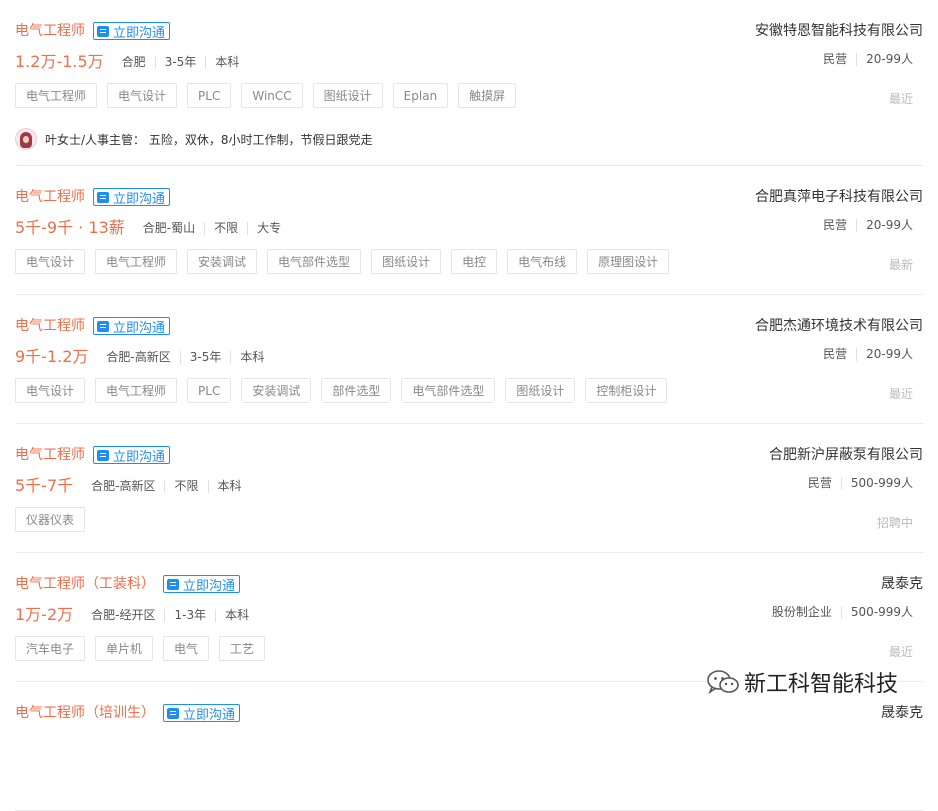  I want to click on job-meta: 合肥-高新区 不限 本科, so click(164, 485).